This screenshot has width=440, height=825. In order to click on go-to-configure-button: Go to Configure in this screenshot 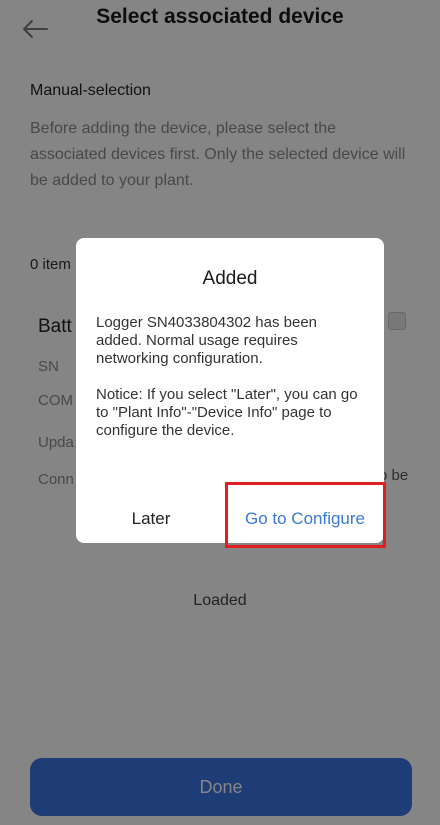, I will do `click(305, 519)`.